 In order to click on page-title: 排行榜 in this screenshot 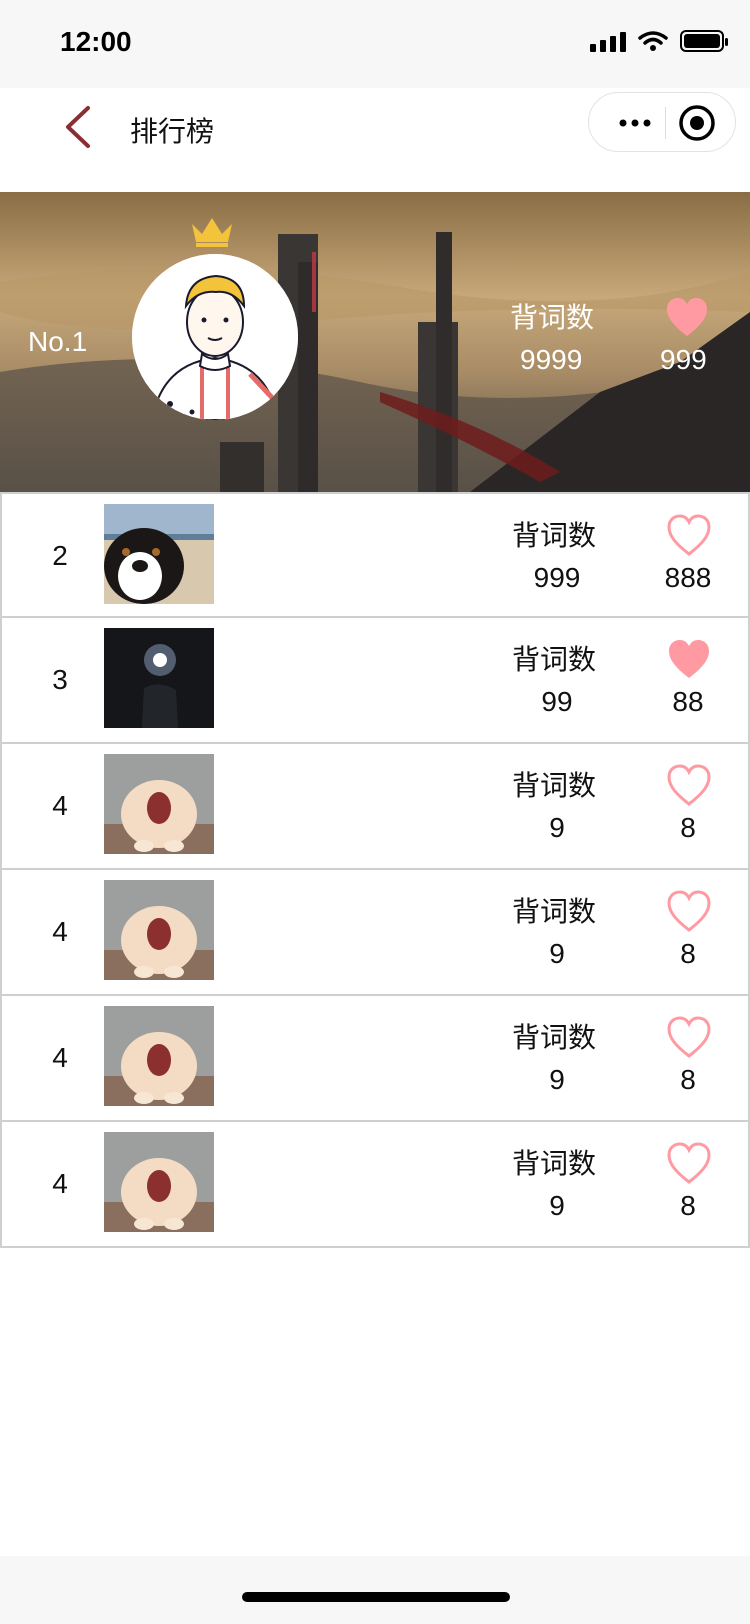, I will do `click(172, 131)`.